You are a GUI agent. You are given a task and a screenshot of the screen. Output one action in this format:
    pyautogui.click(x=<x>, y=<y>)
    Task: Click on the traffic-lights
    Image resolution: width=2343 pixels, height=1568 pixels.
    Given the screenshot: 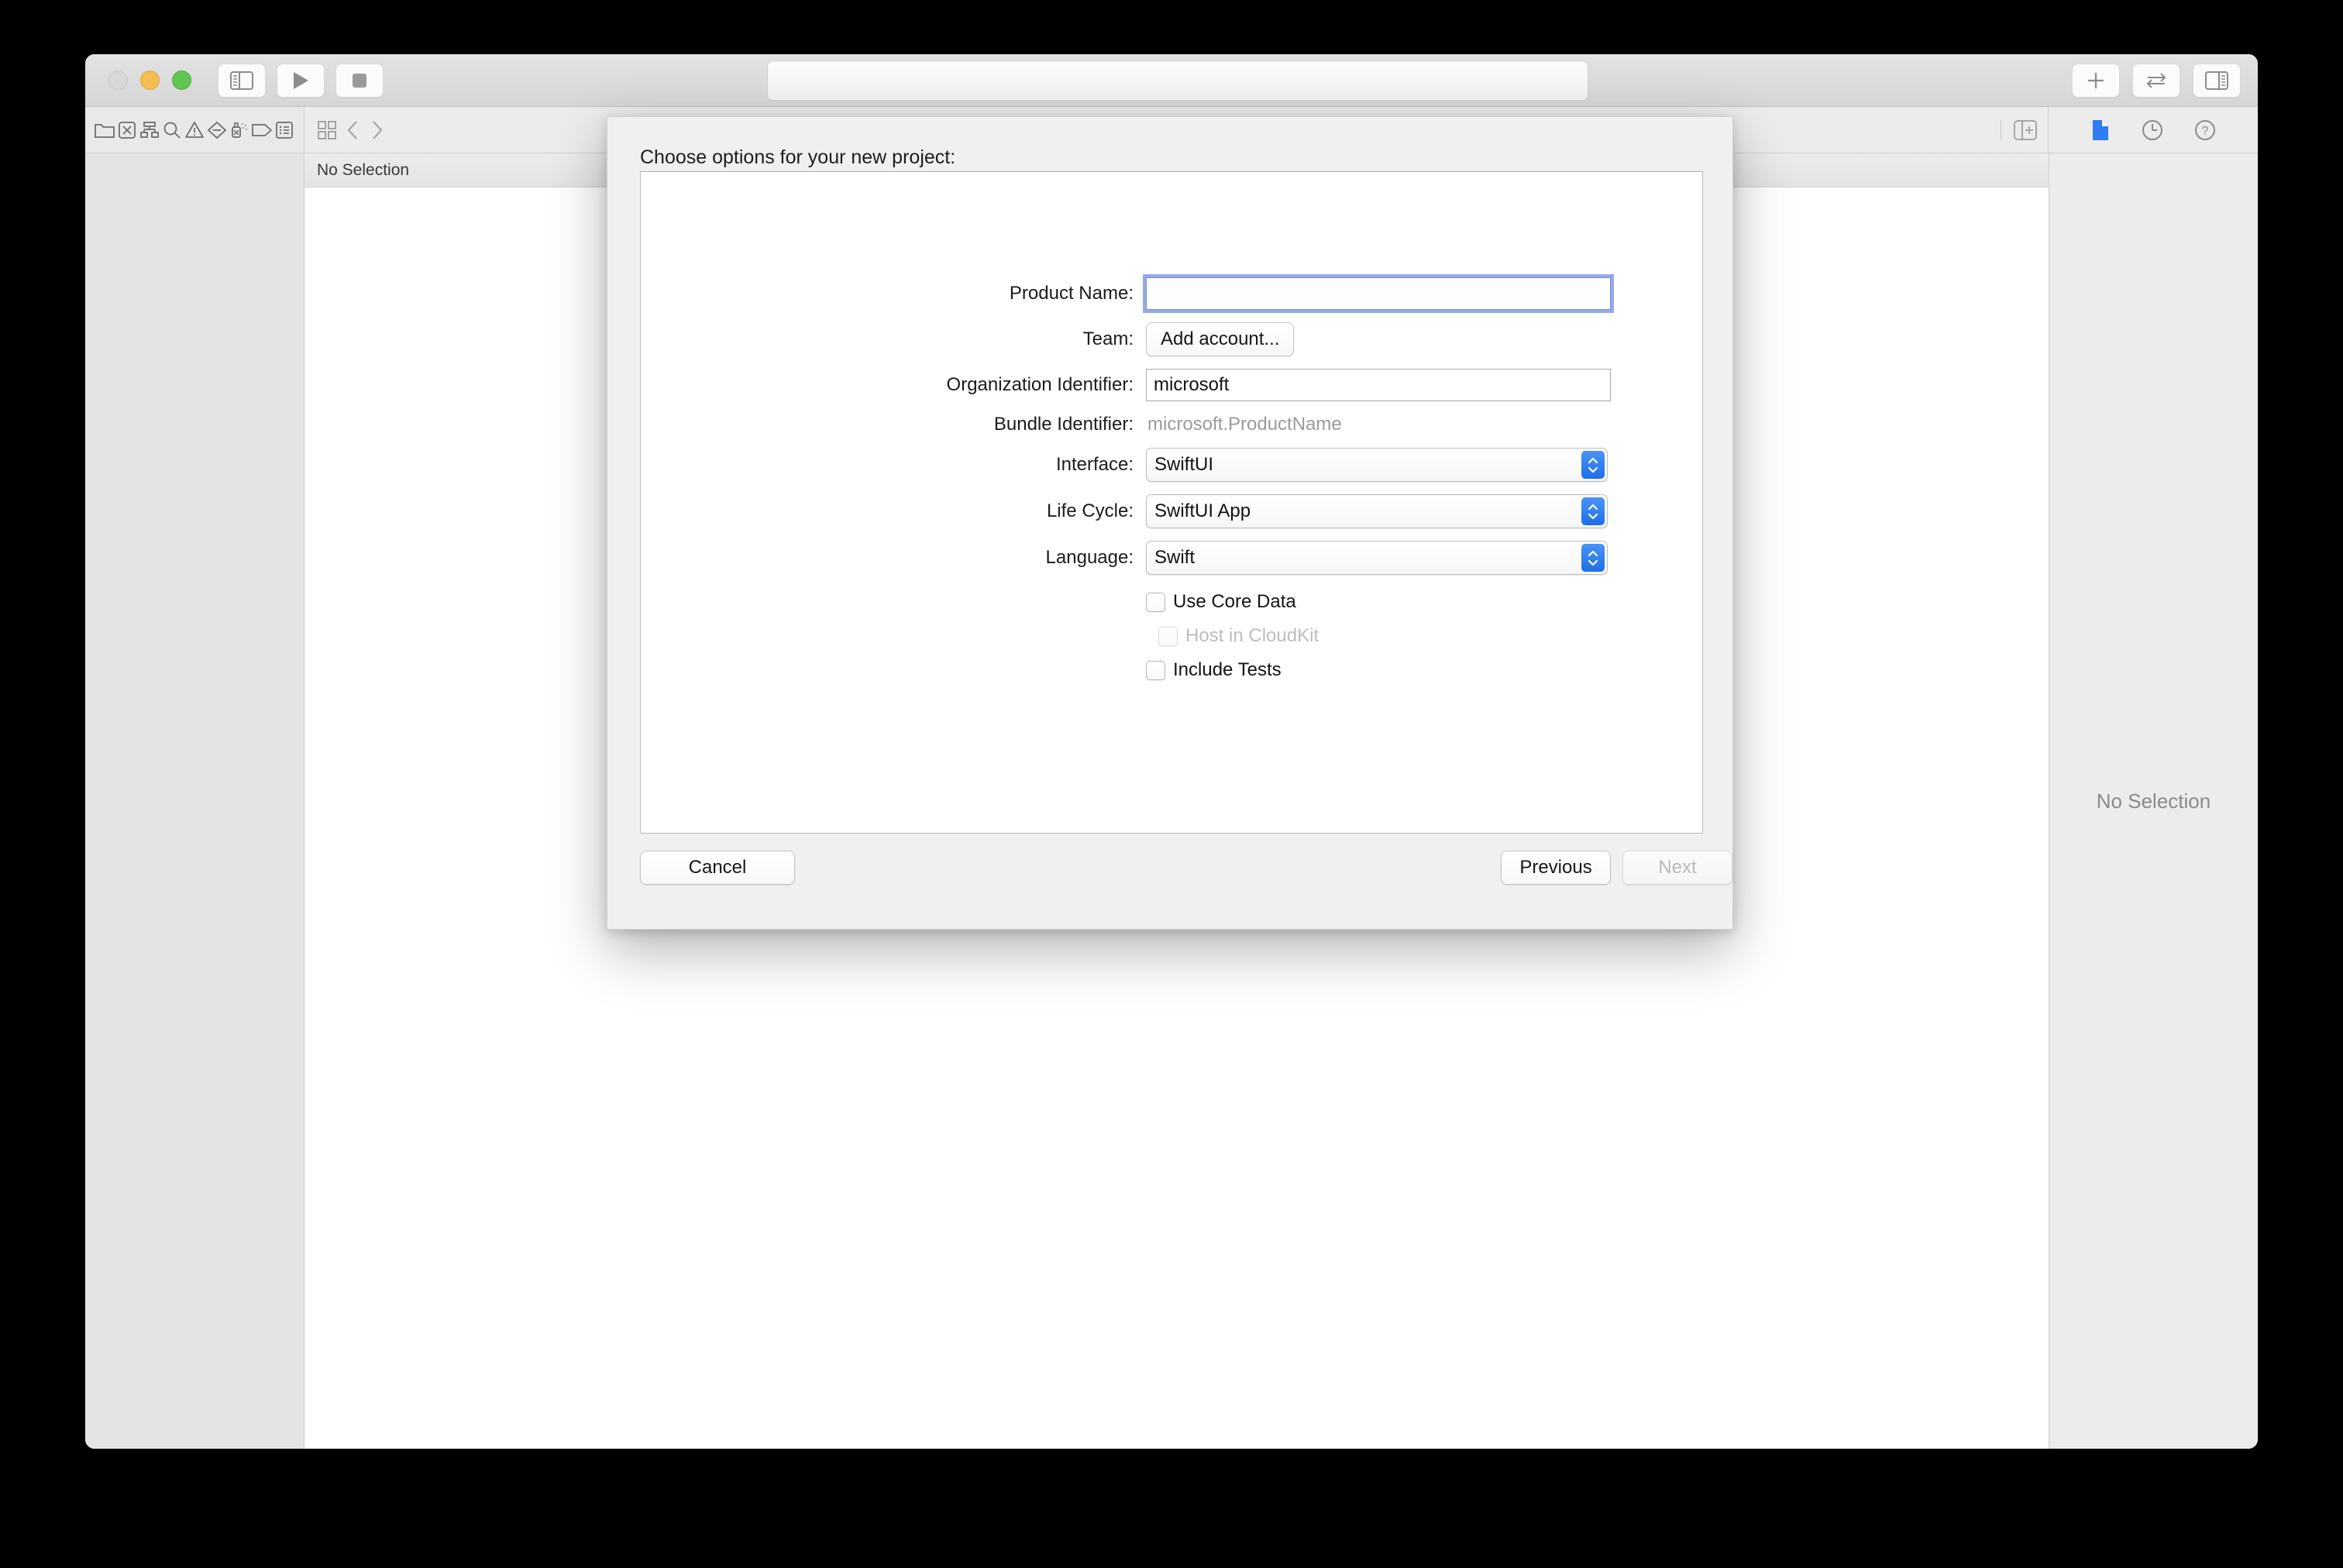 What is the action you would take?
    pyautogui.click(x=149, y=80)
    